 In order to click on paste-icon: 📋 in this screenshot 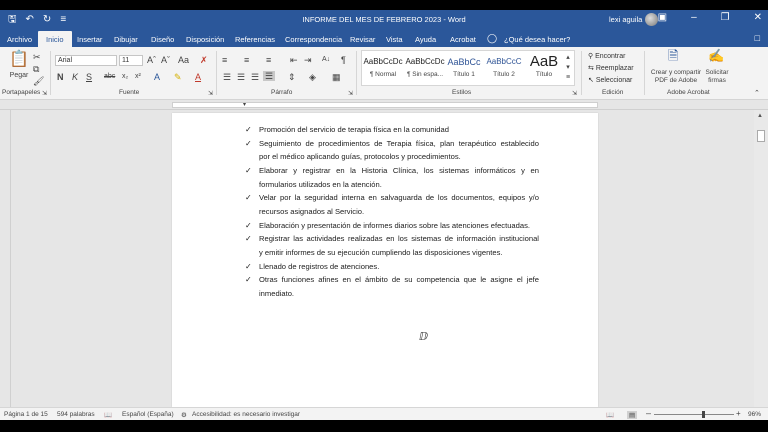, I will do `click(19, 60)`.